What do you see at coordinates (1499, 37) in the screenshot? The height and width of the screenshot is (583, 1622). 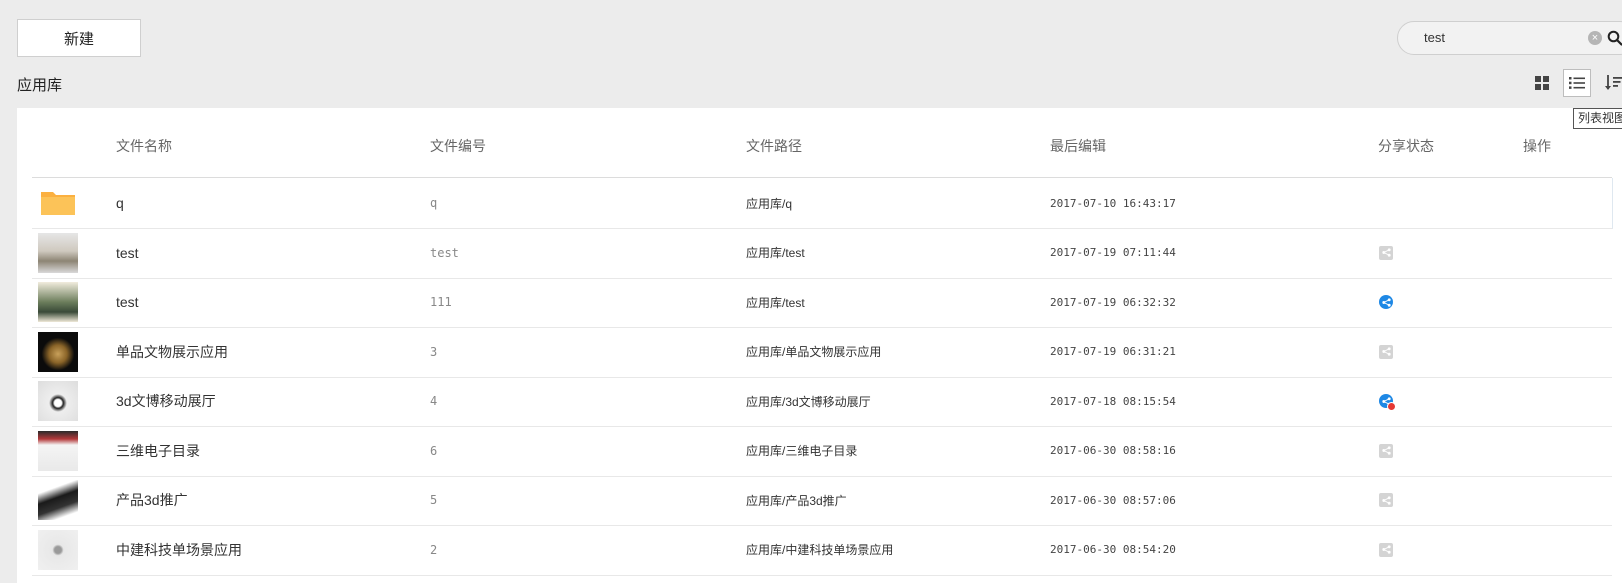 I see `search-input` at bounding box center [1499, 37].